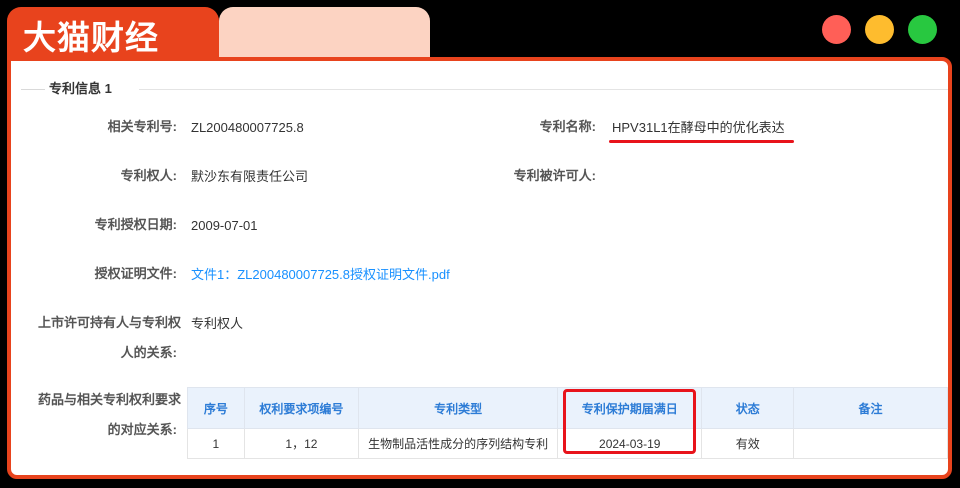 This screenshot has height=488, width=960. What do you see at coordinates (142, 429) in the screenshot?
I see `claims-label-line2: 的对应关系:` at bounding box center [142, 429].